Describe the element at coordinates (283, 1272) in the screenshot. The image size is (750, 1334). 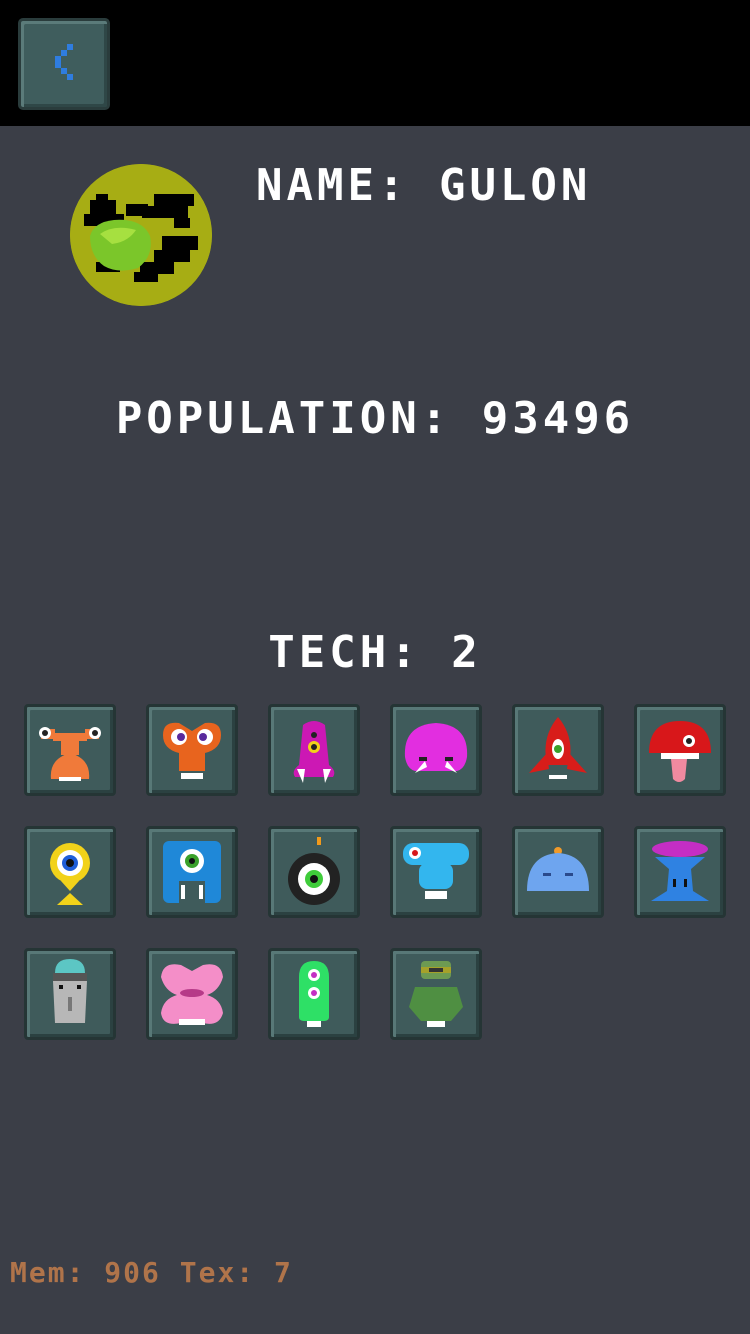
I see `tex-value: 7` at that location.